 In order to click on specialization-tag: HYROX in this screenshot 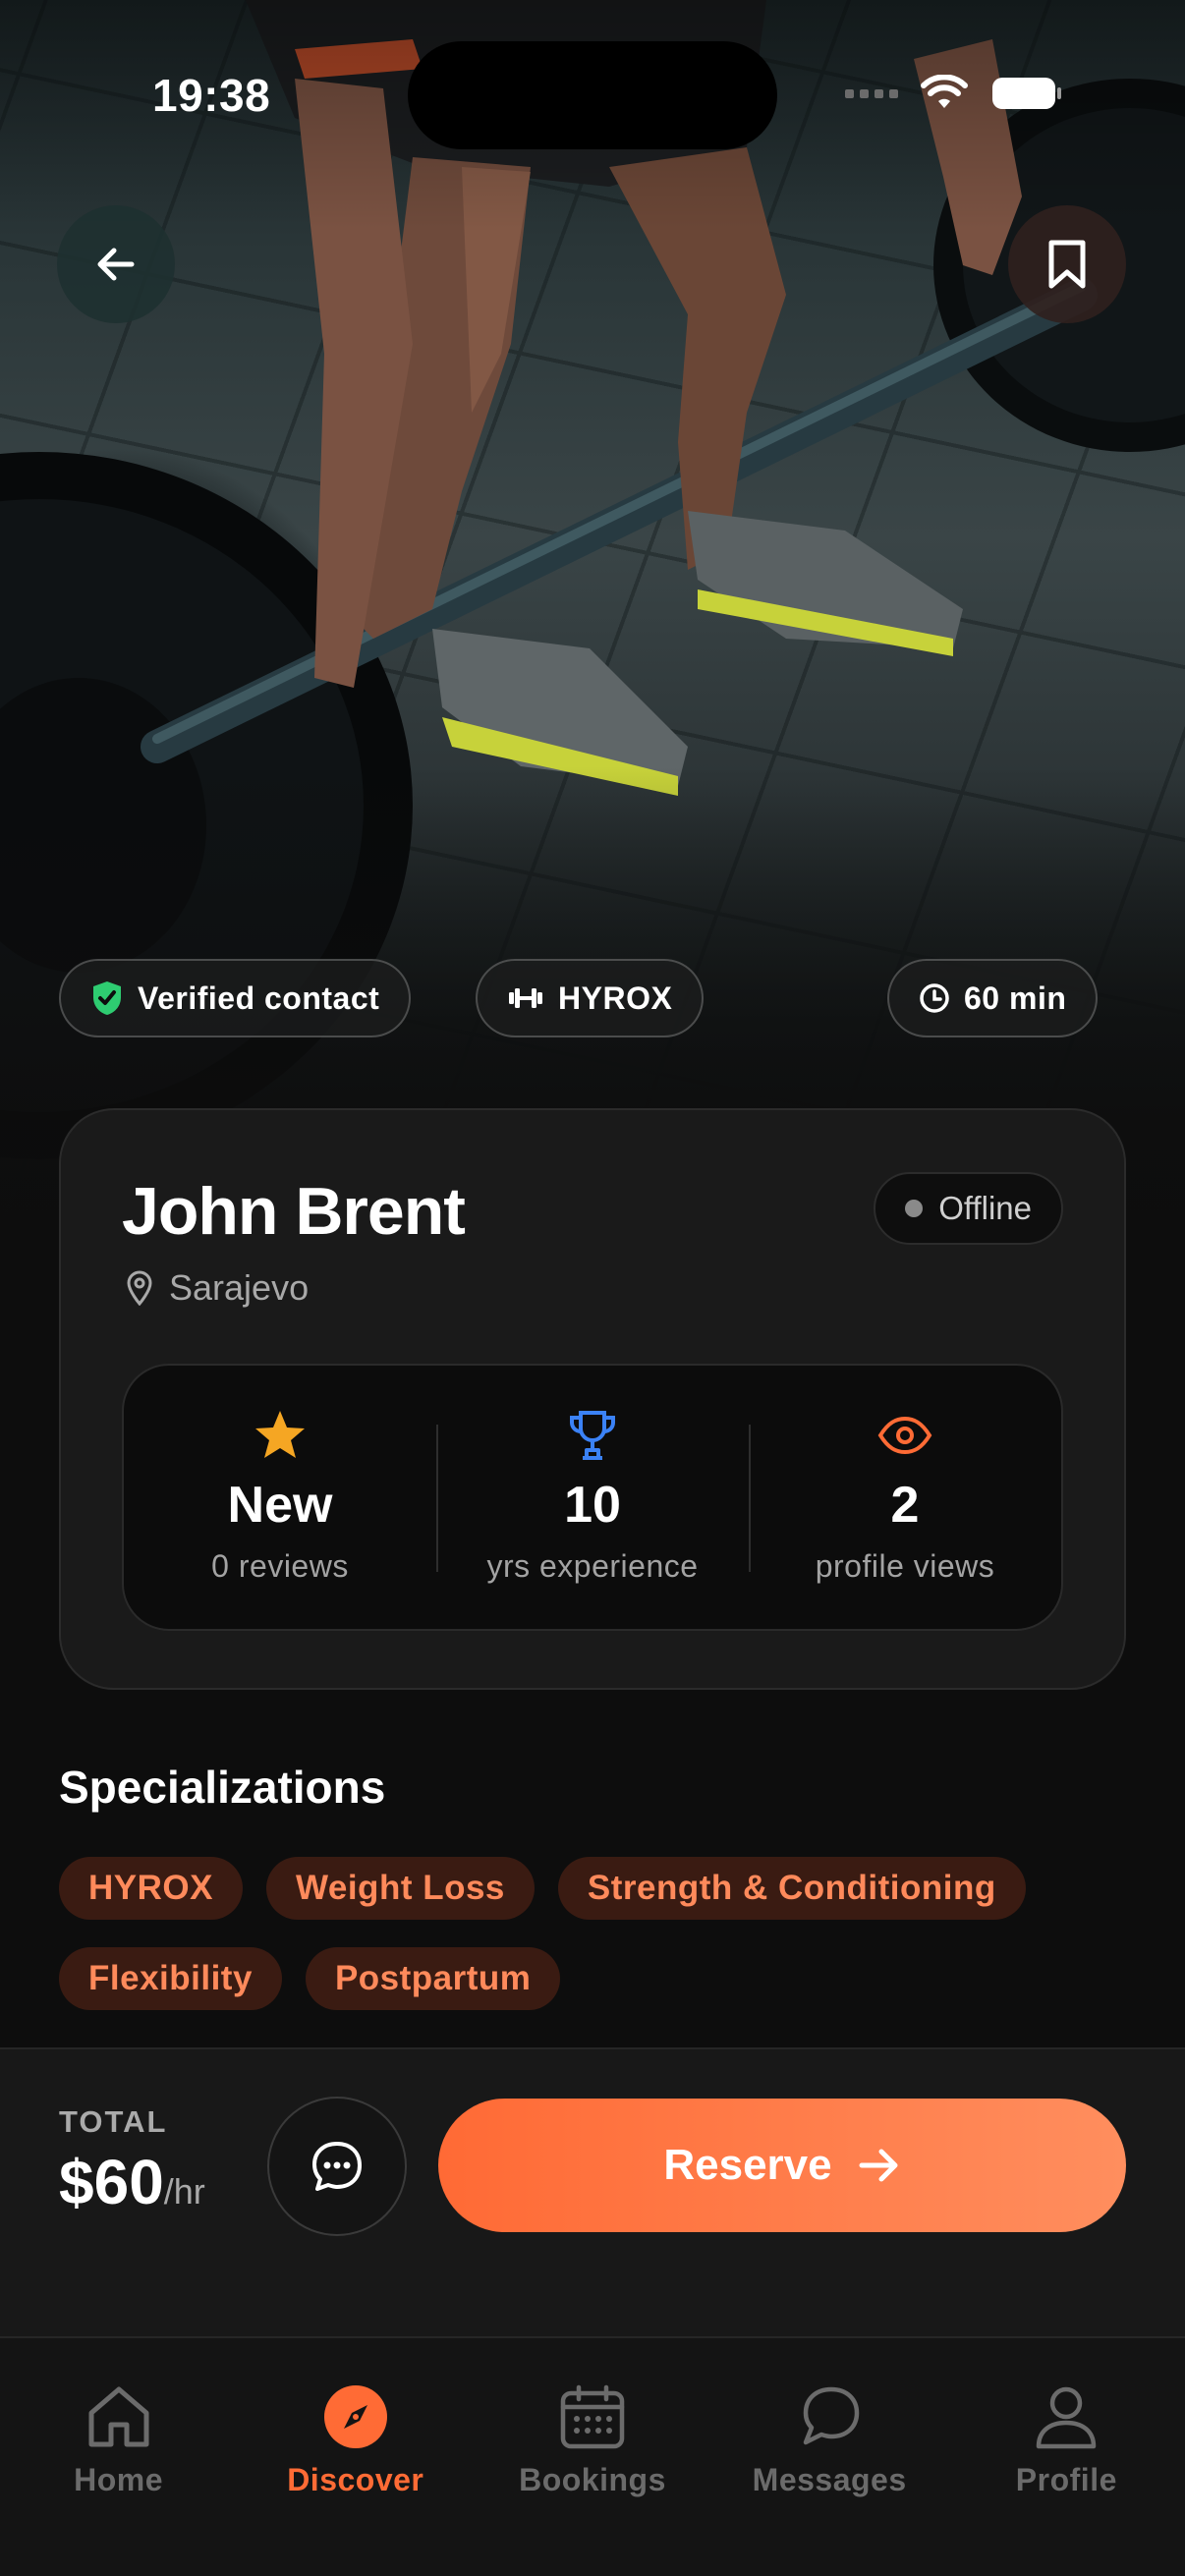, I will do `click(151, 1888)`.